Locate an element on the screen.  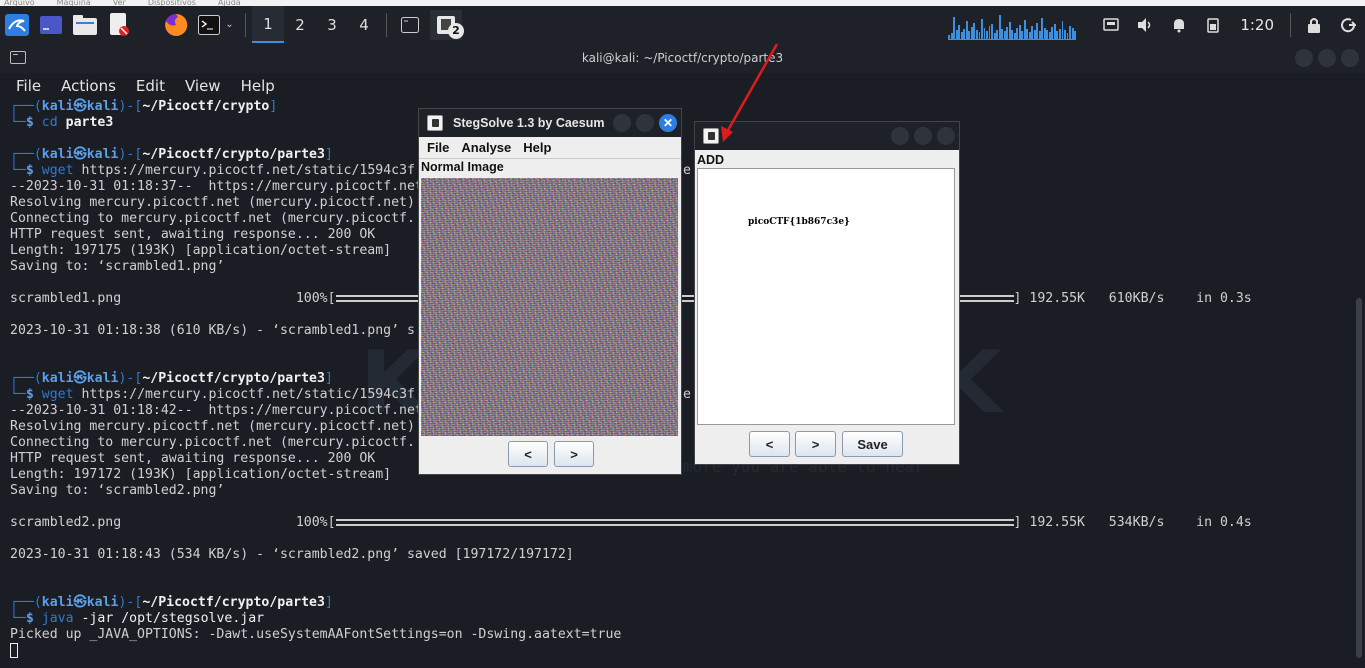
stegsolve-titlebar: StegSolve 1.3 by Caesum ✕ is located at coordinates (550, 123).